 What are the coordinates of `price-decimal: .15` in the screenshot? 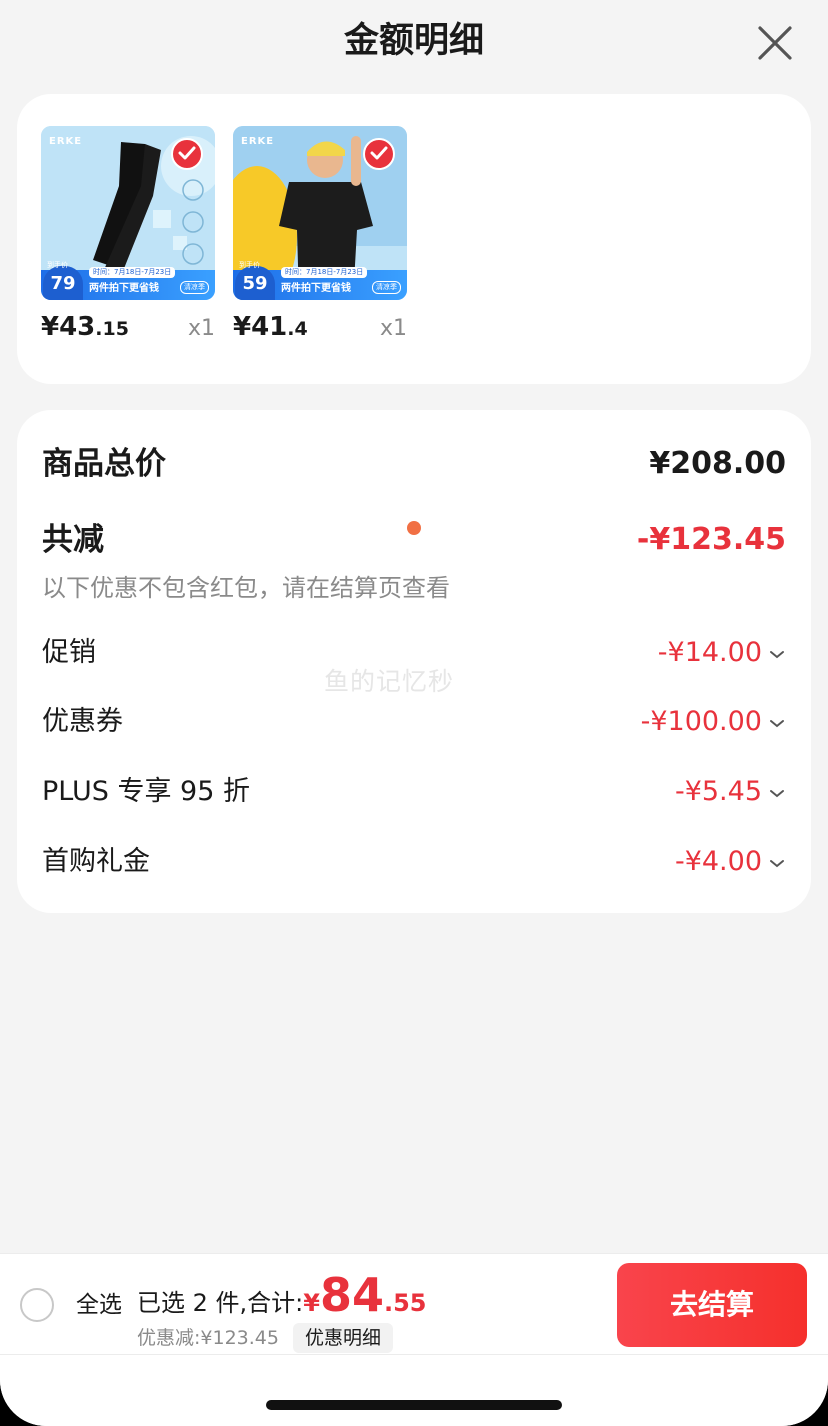 It's located at (112, 329).